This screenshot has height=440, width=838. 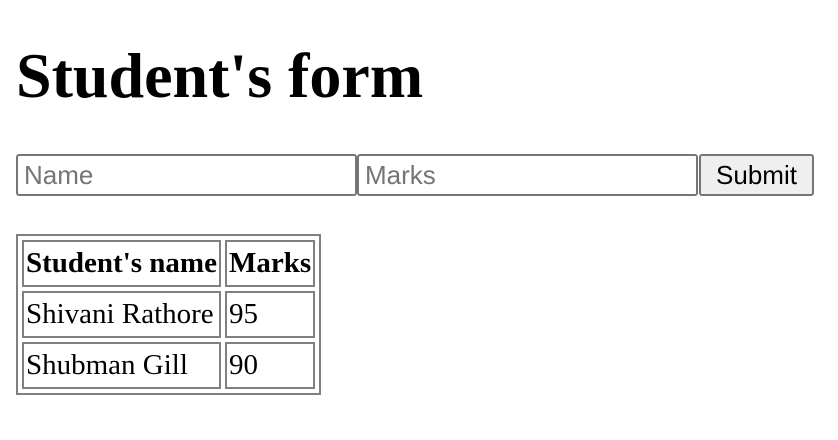 I want to click on table-header-row: Student's name Marks, so click(x=169, y=263).